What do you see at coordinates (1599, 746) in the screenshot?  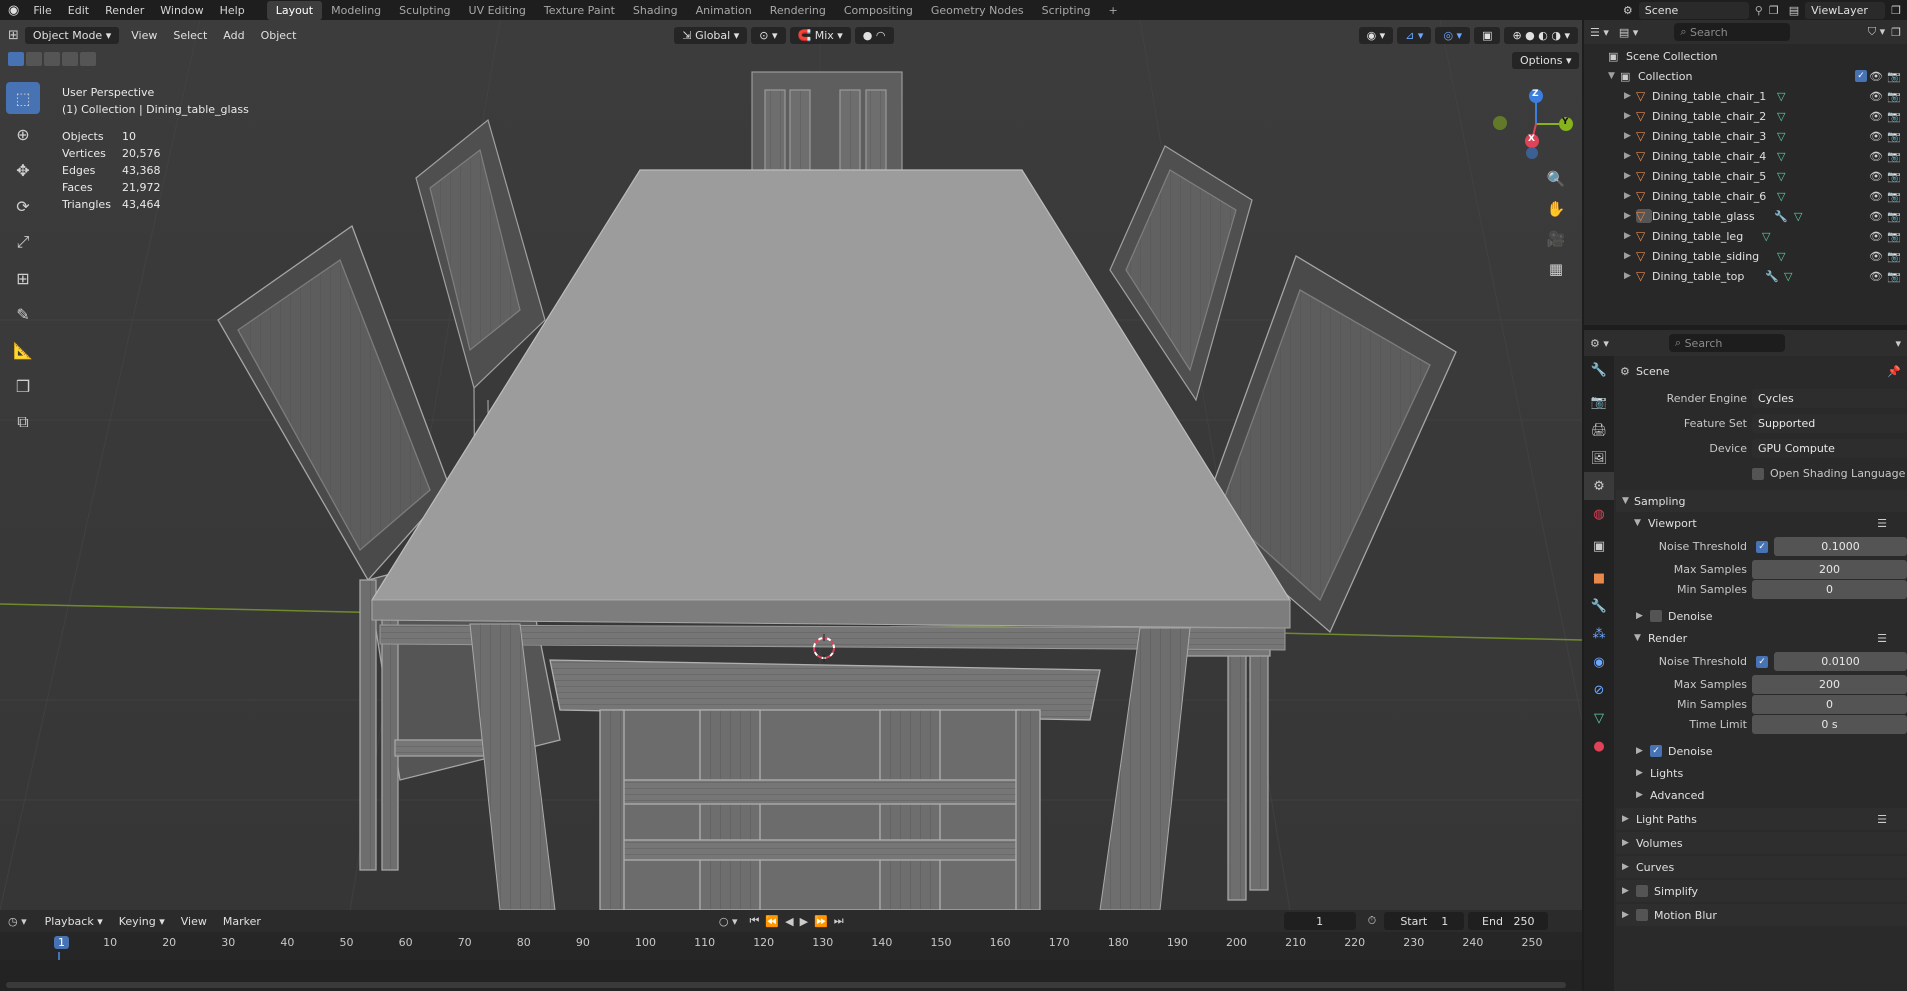 I see `material-tab-icon: ●` at bounding box center [1599, 746].